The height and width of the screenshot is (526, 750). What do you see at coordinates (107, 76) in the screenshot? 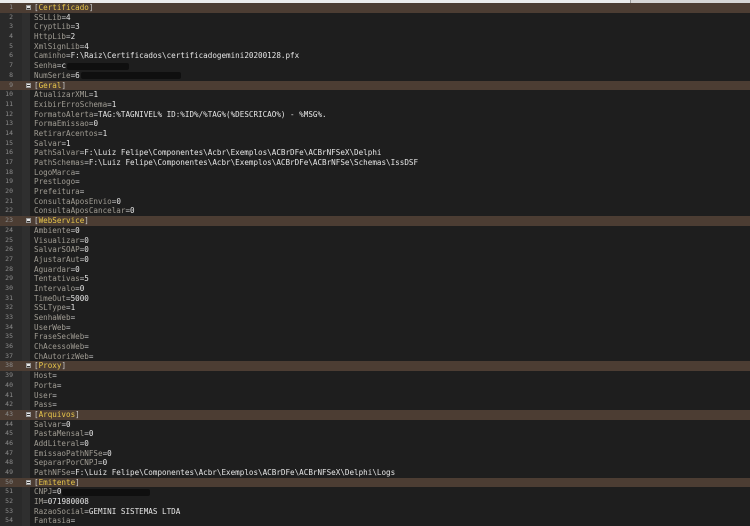
I see `key-value-pair: NumSerie=6` at bounding box center [107, 76].